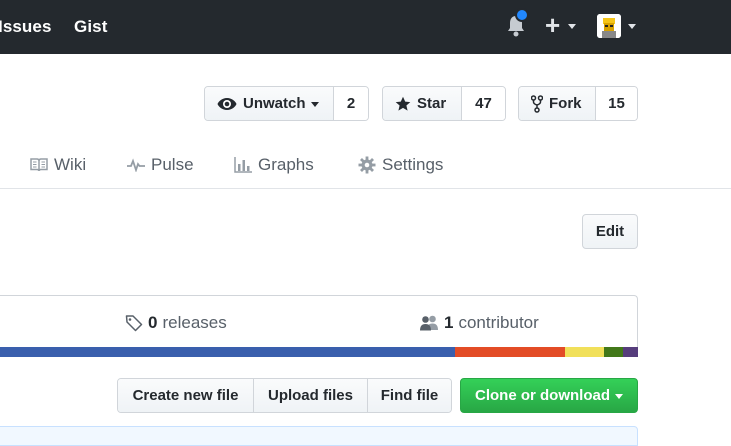 Image resolution: width=731 pixels, height=446 pixels. Describe the element at coordinates (542, 395) in the screenshot. I see `clone-label: Clone or download` at that location.